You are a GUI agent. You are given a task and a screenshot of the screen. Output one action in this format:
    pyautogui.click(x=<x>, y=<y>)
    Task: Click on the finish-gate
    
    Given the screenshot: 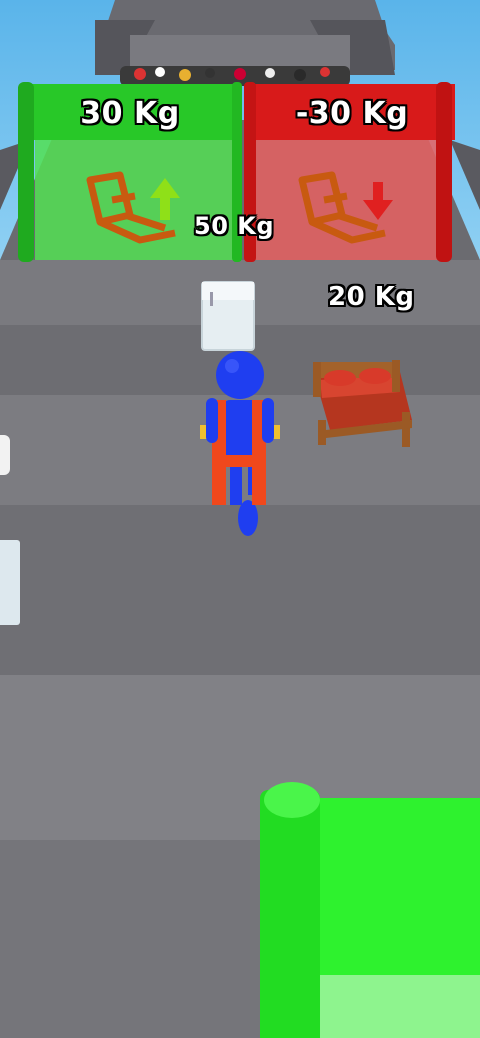 What is the action you would take?
    pyautogui.click(x=370, y=910)
    